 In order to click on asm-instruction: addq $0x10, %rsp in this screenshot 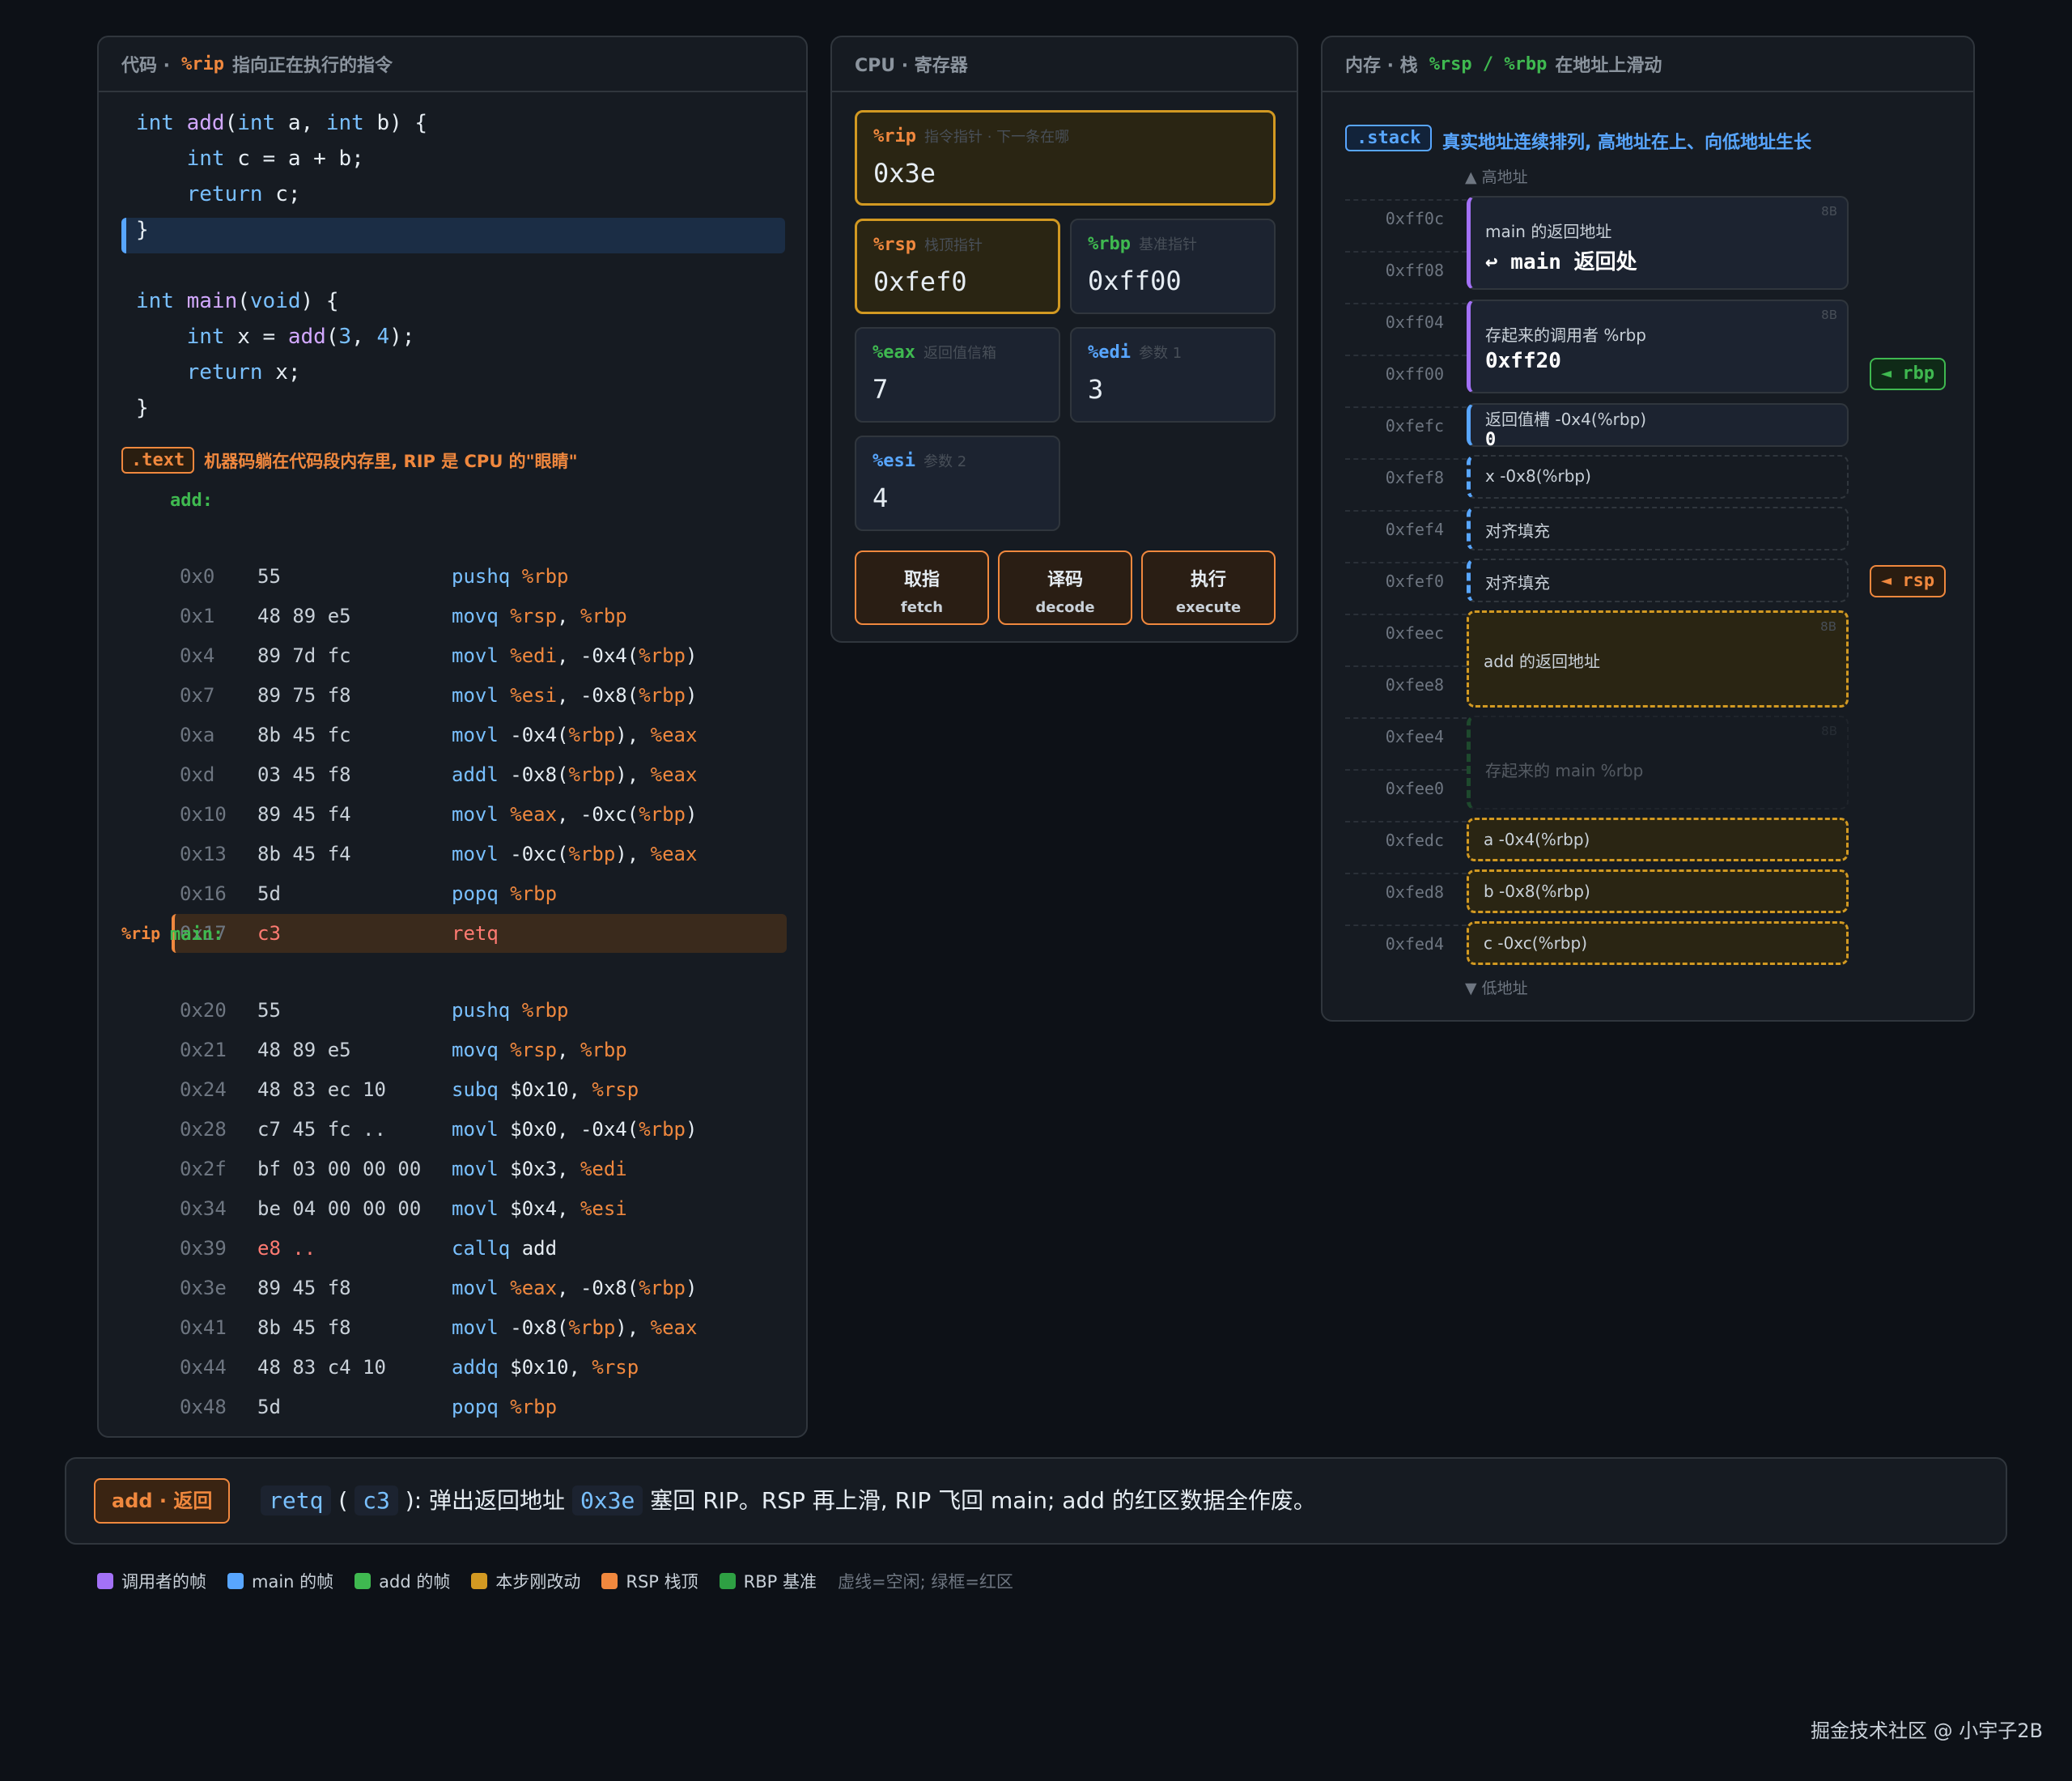, I will do `click(545, 1368)`.